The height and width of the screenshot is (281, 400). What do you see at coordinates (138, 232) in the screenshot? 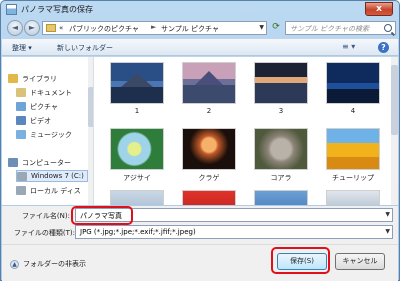
I see `filetype-value: JPG (*.jpg;*.jpe;*.exif;*.jfif;*.jpeg)` at bounding box center [138, 232].